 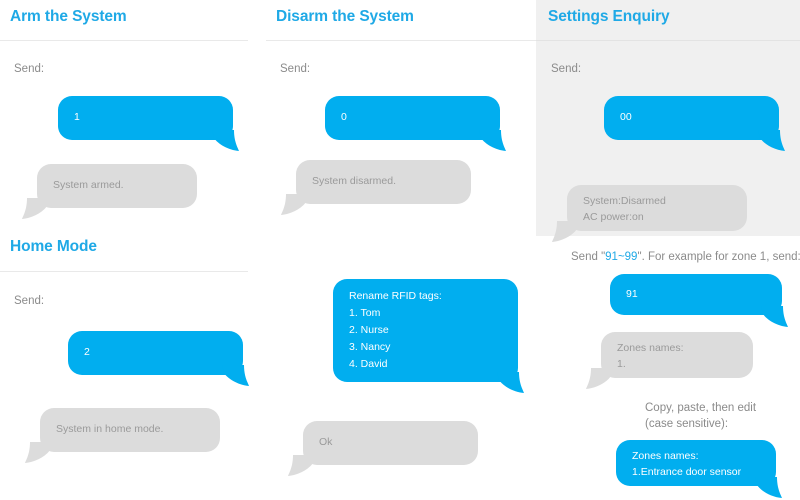 What do you see at coordinates (687, 424) in the screenshot?
I see `zones-edit-note-line-2: (case sensitive):` at bounding box center [687, 424].